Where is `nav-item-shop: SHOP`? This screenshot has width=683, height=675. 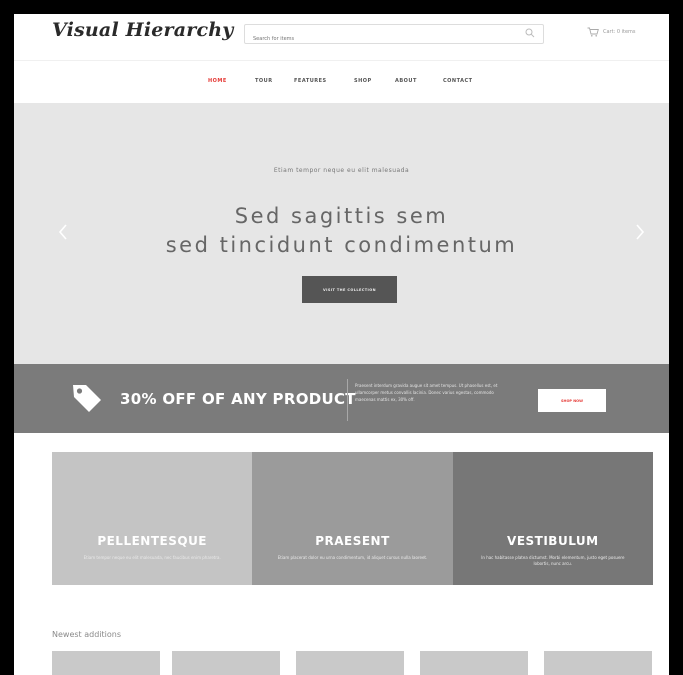 nav-item-shop: SHOP is located at coordinates (363, 81).